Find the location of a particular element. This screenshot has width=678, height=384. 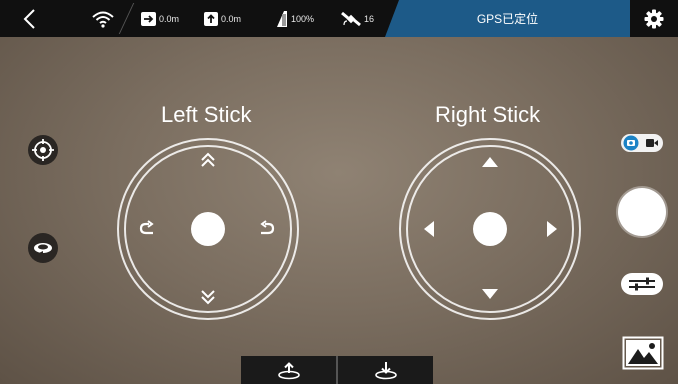

adjust-button is located at coordinates (642, 284).